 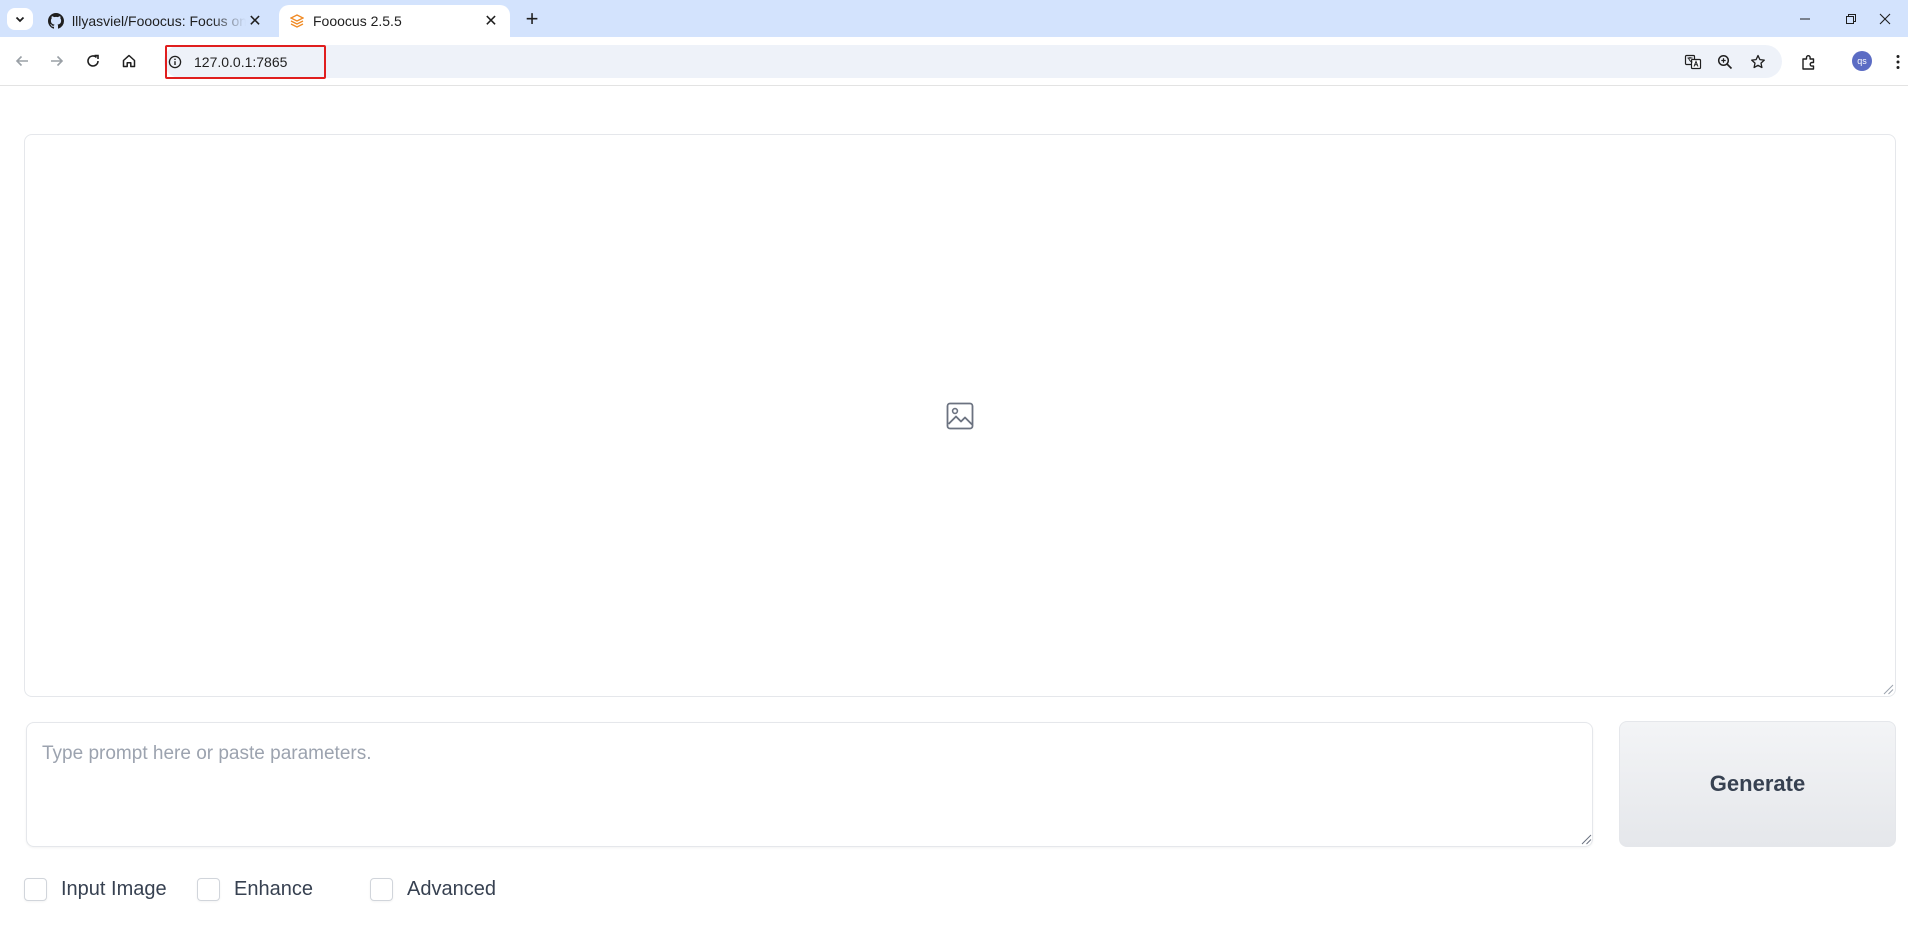 I want to click on profile-avatar: qs, so click(x=1862, y=61).